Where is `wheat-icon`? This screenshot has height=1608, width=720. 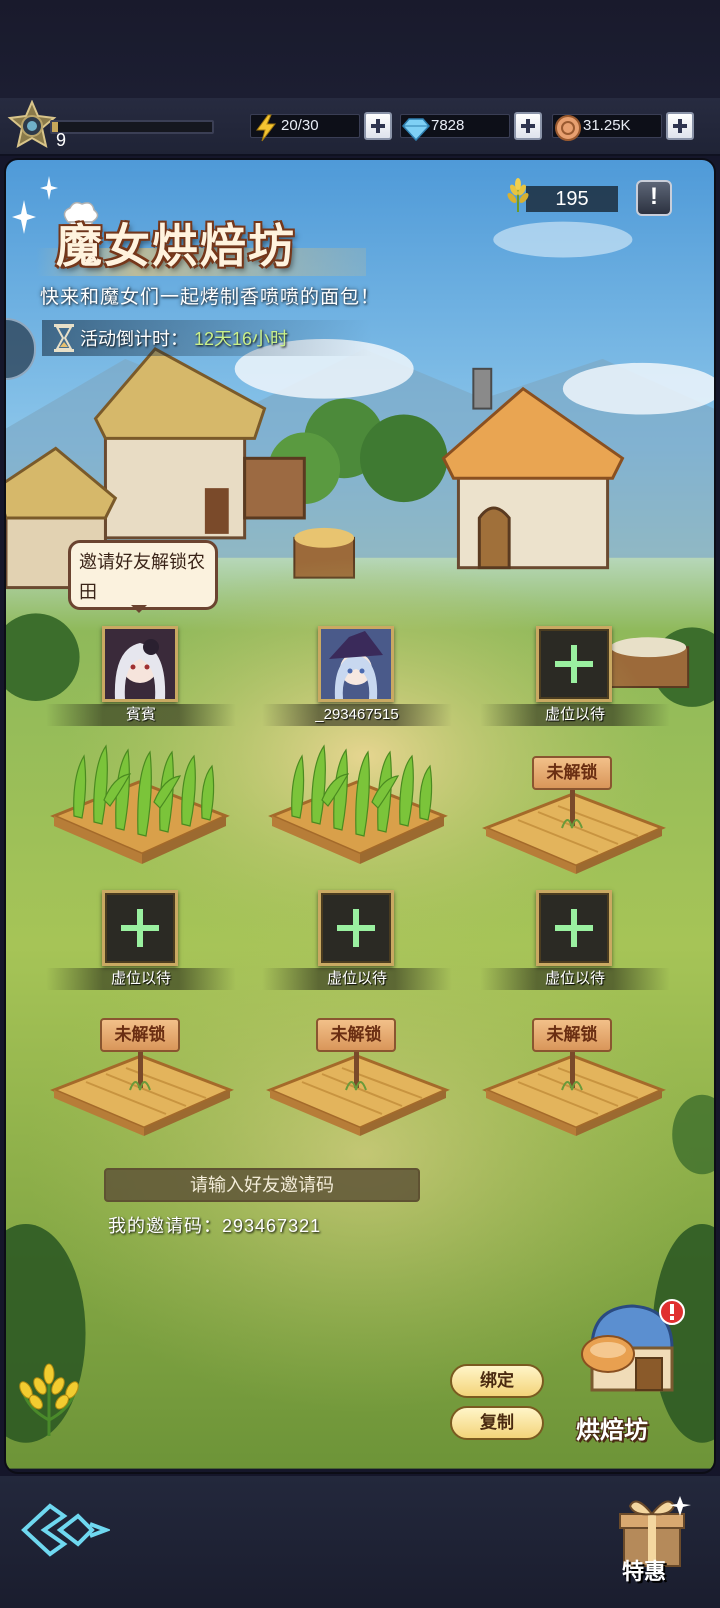
wheat-icon is located at coordinates (518, 195).